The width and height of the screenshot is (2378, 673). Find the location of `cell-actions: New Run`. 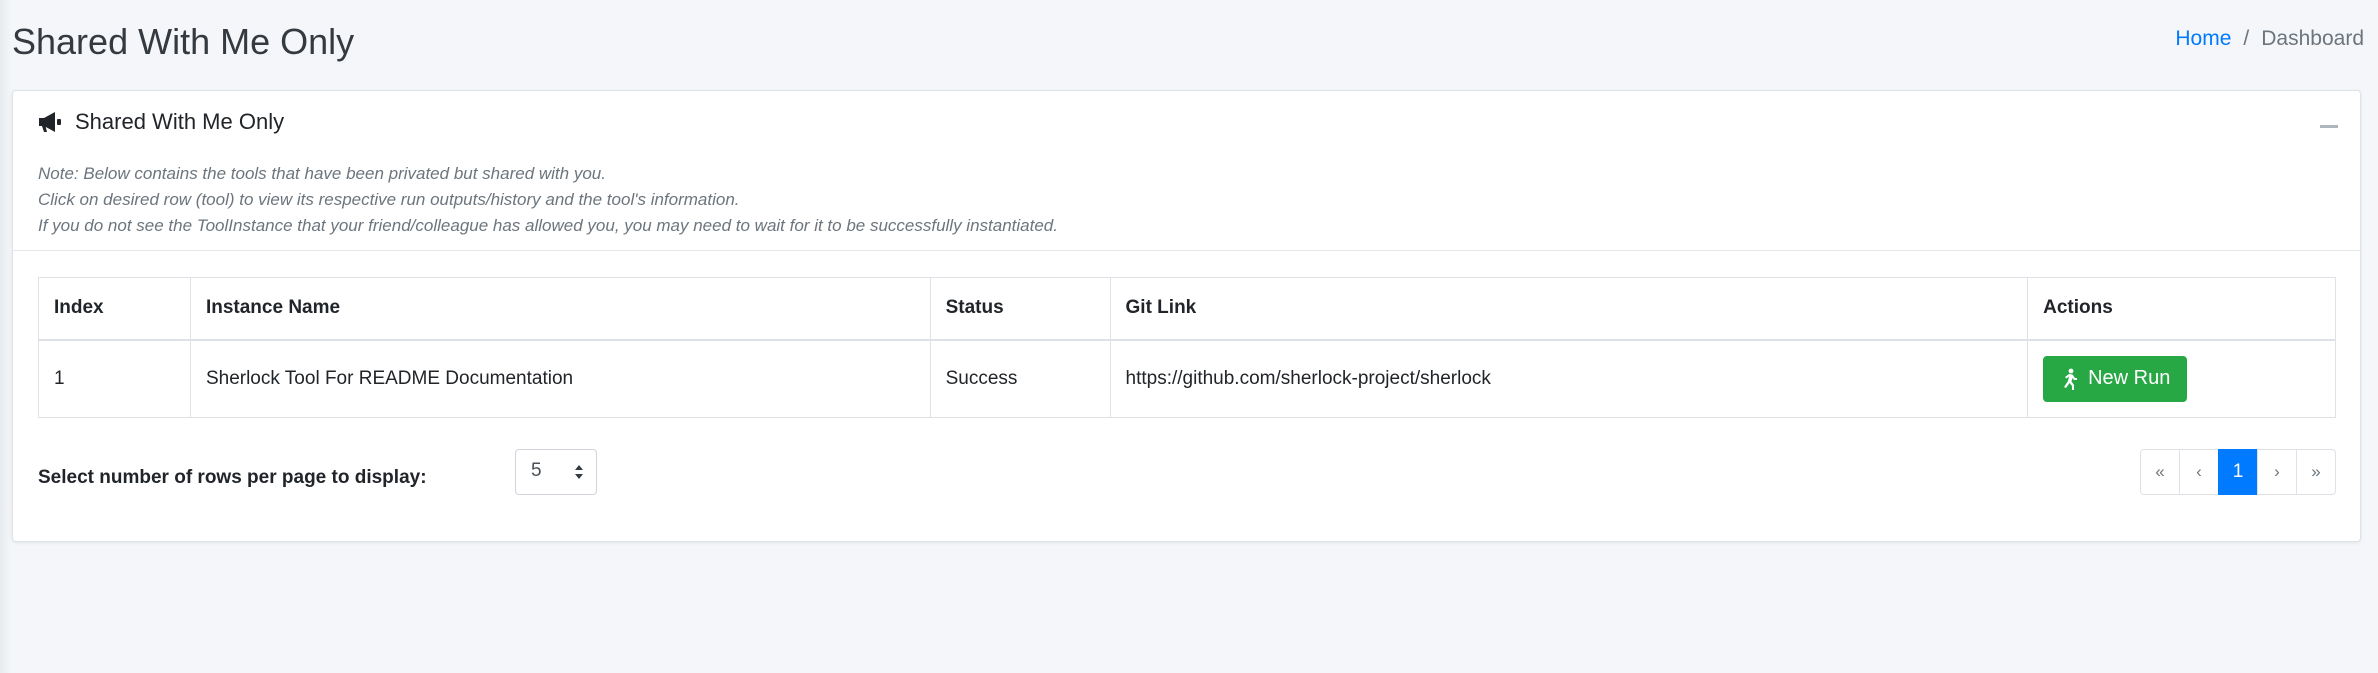

cell-actions: New Run is located at coordinates (2181, 378).